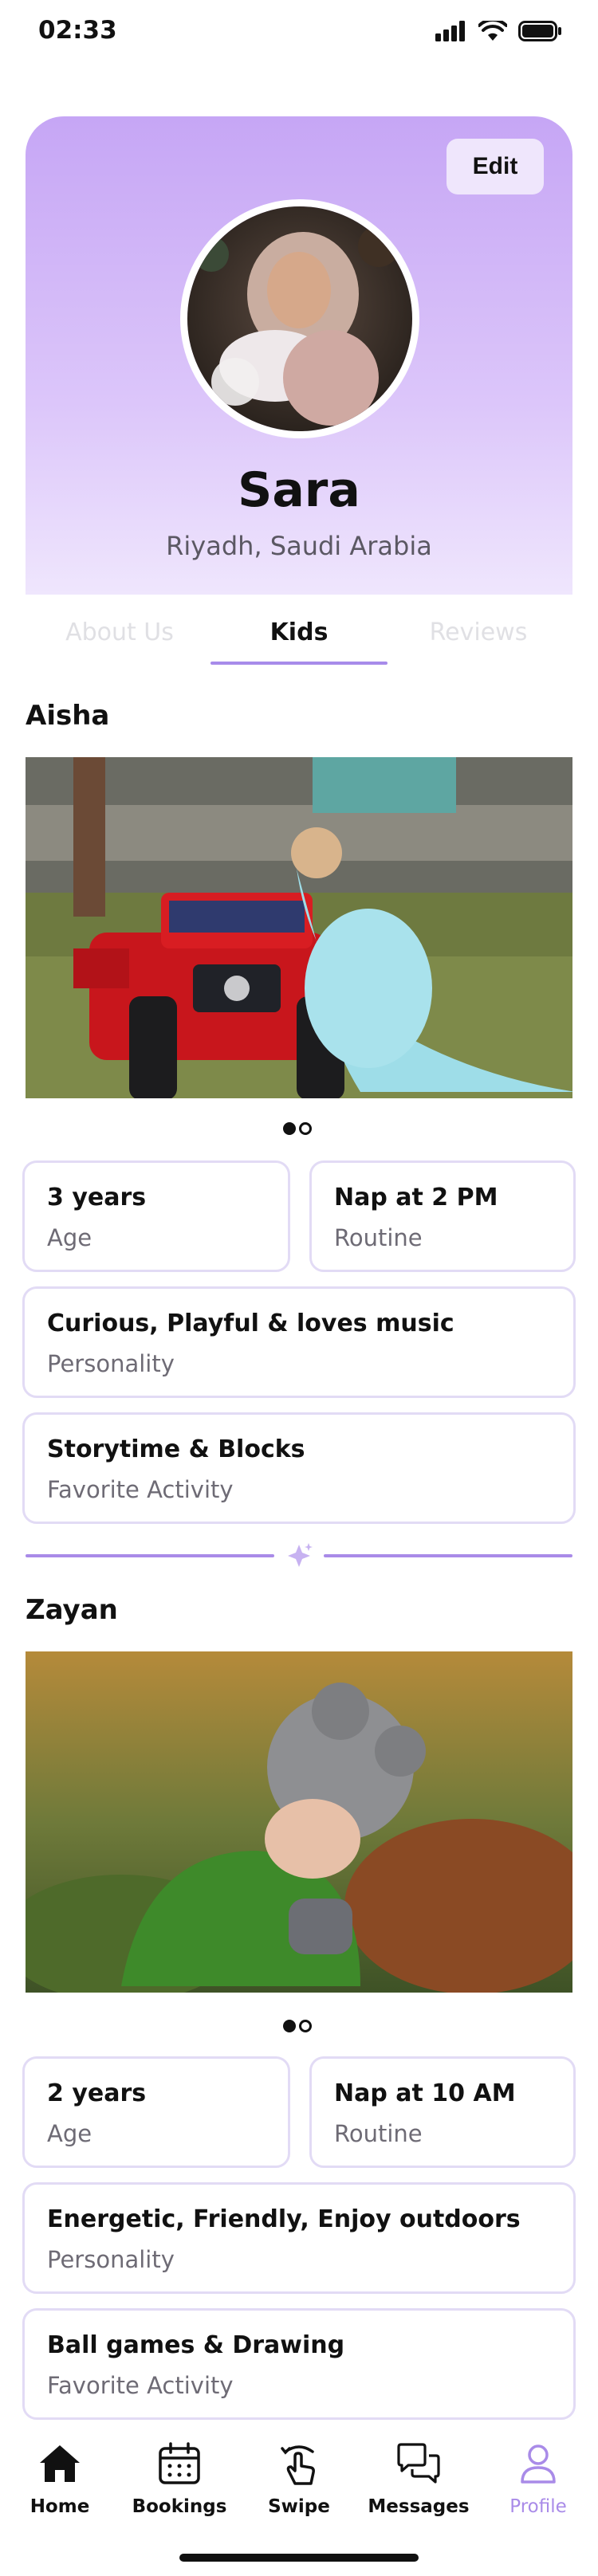 Image resolution: width=598 pixels, height=2576 pixels. What do you see at coordinates (251, 1323) in the screenshot?
I see `personality-value: Curious, Playful & loves music` at bounding box center [251, 1323].